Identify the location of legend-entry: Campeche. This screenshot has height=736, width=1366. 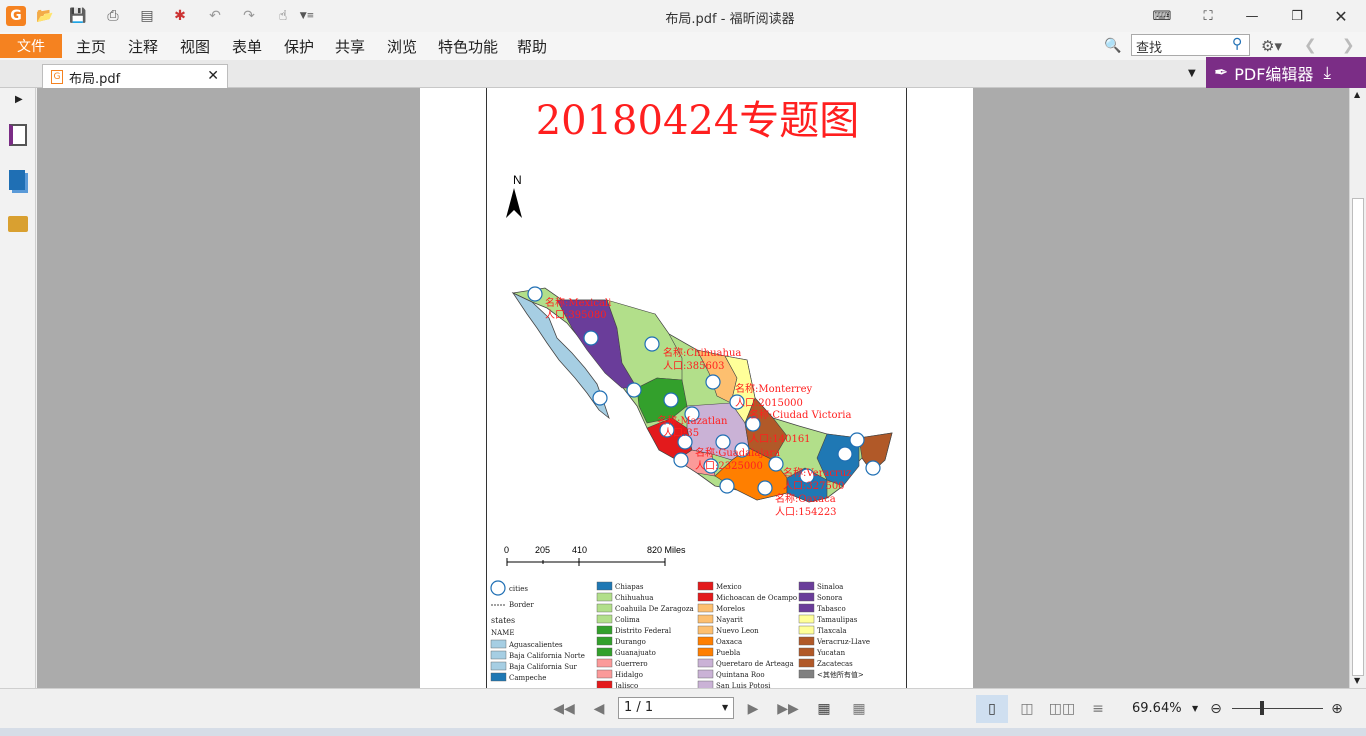
(527, 678).